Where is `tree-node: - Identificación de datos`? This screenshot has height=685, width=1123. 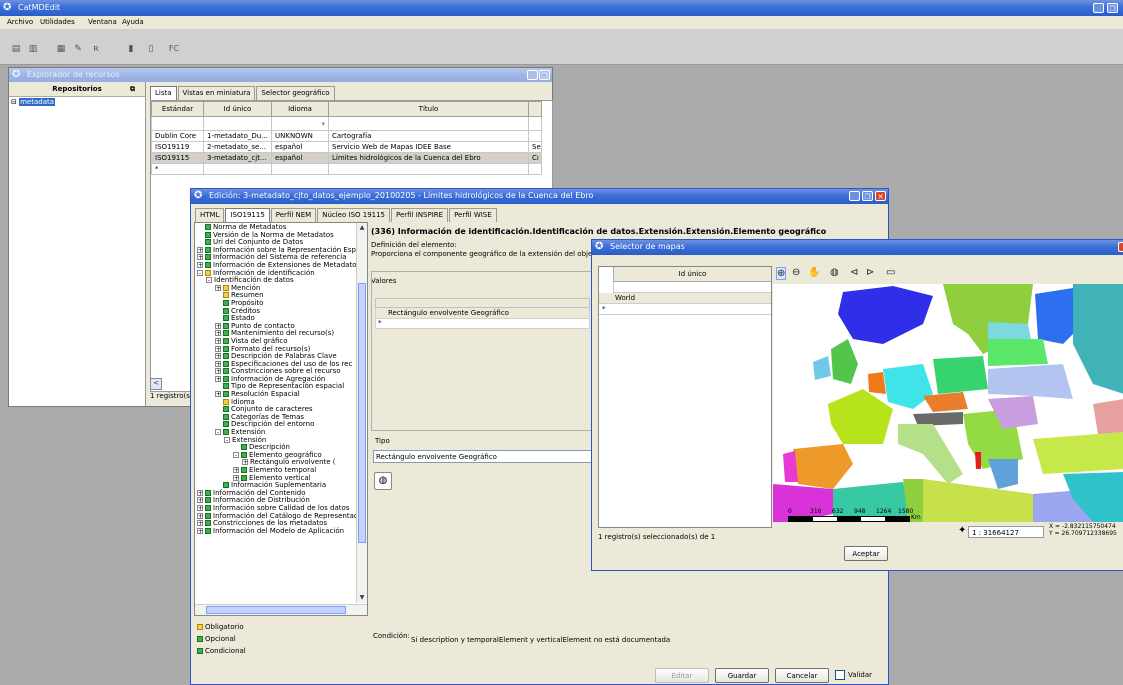 tree-node: - Identificación de datos is located at coordinates (278, 280).